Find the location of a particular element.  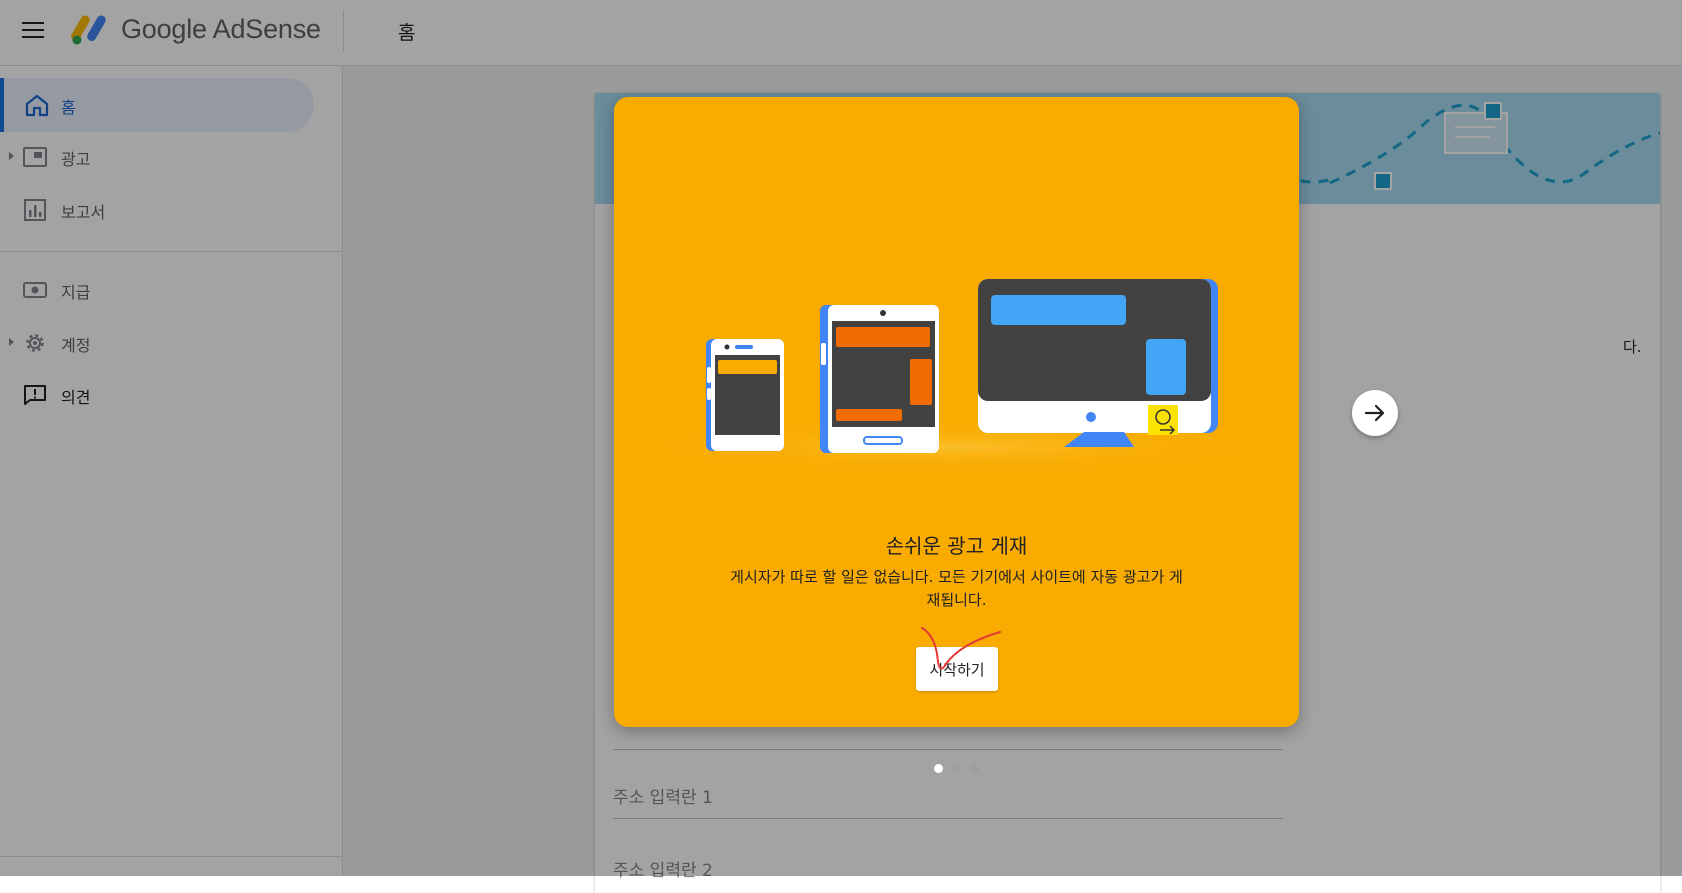

arrow-right-icon is located at coordinates (1374, 413).